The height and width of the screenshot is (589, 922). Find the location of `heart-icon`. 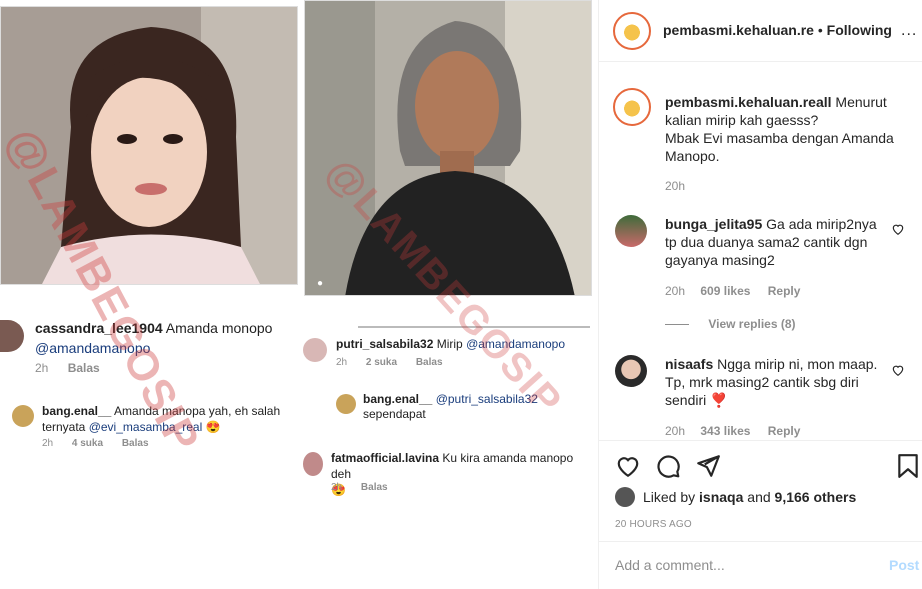

heart-icon is located at coordinates (628, 466).